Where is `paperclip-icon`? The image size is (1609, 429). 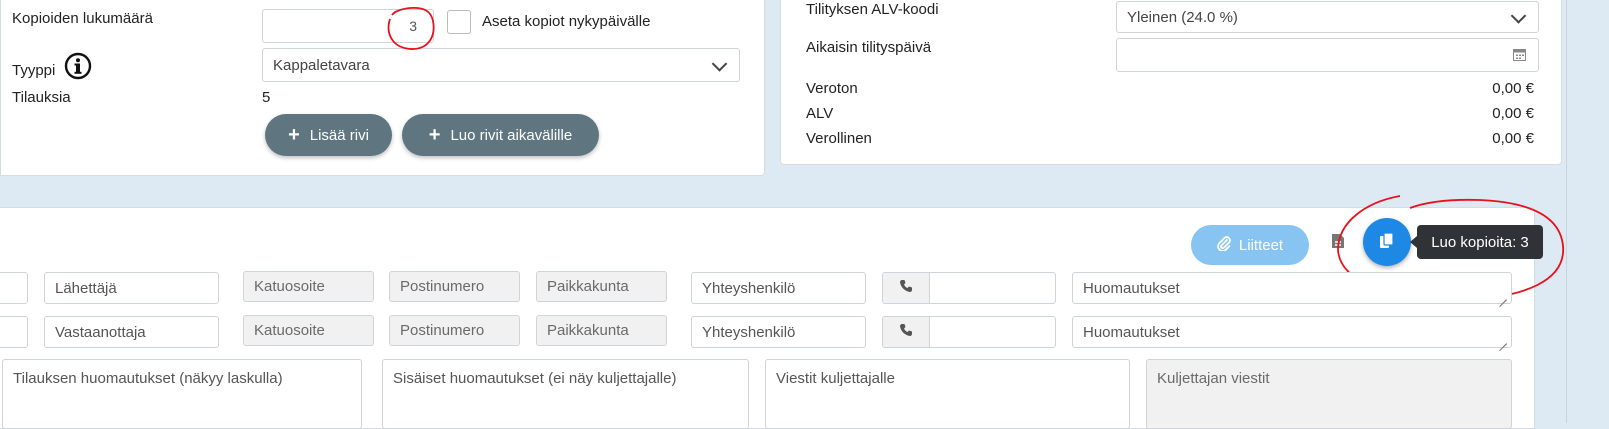 paperclip-icon is located at coordinates (1224, 245).